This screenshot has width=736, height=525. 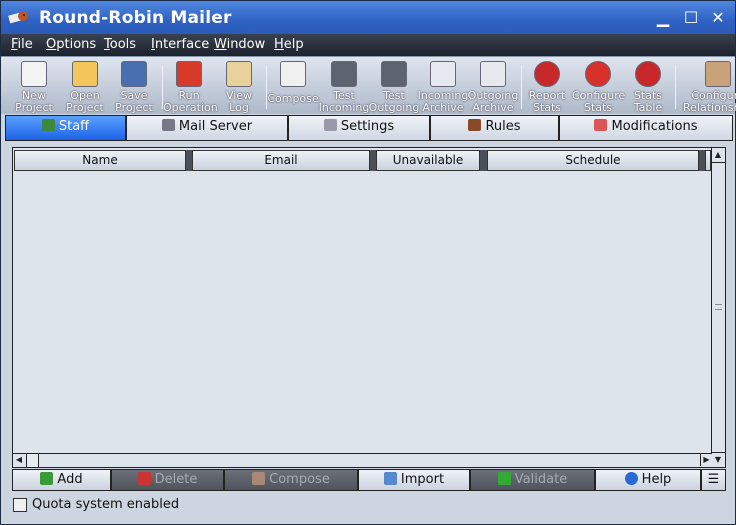 What do you see at coordinates (708, 160) in the screenshot?
I see `column-header-extra` at bounding box center [708, 160].